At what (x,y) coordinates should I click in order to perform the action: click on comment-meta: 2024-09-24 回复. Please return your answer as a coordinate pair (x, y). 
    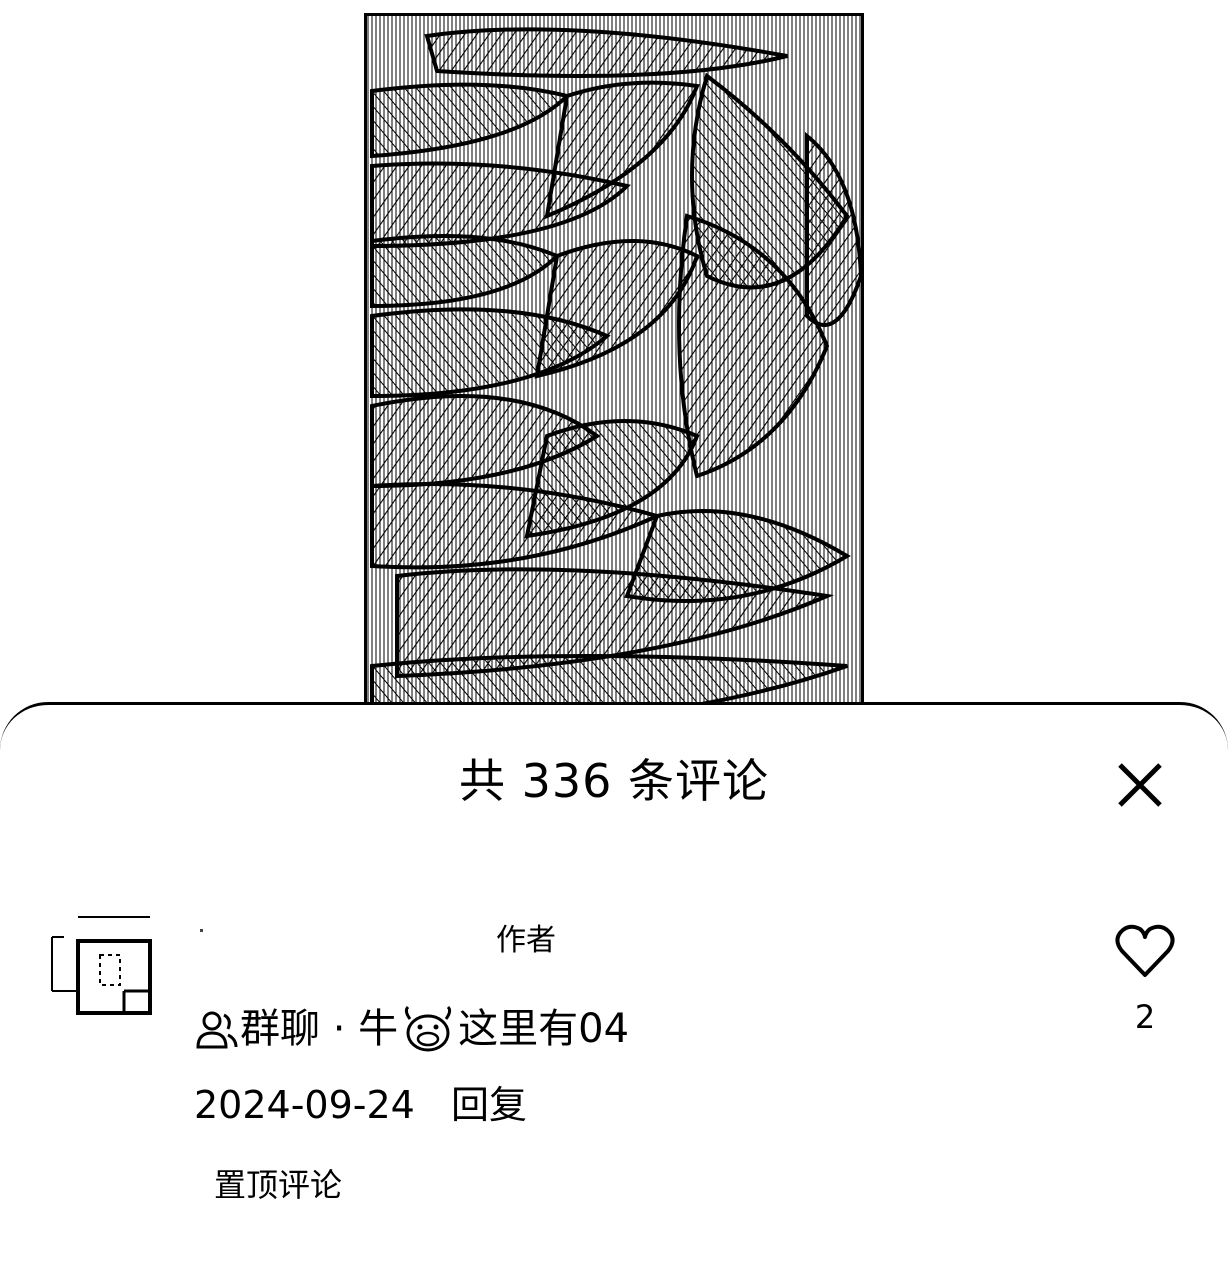
    Looking at the image, I should click on (360, 1105).